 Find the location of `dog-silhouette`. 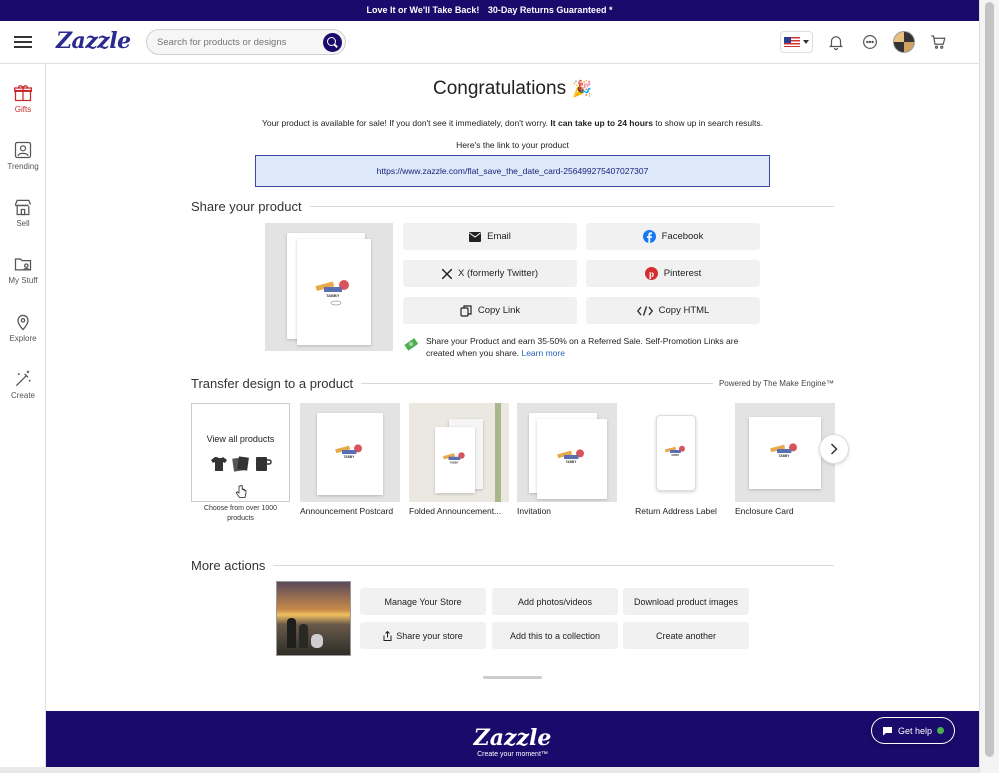

dog-silhouette is located at coordinates (317, 641).